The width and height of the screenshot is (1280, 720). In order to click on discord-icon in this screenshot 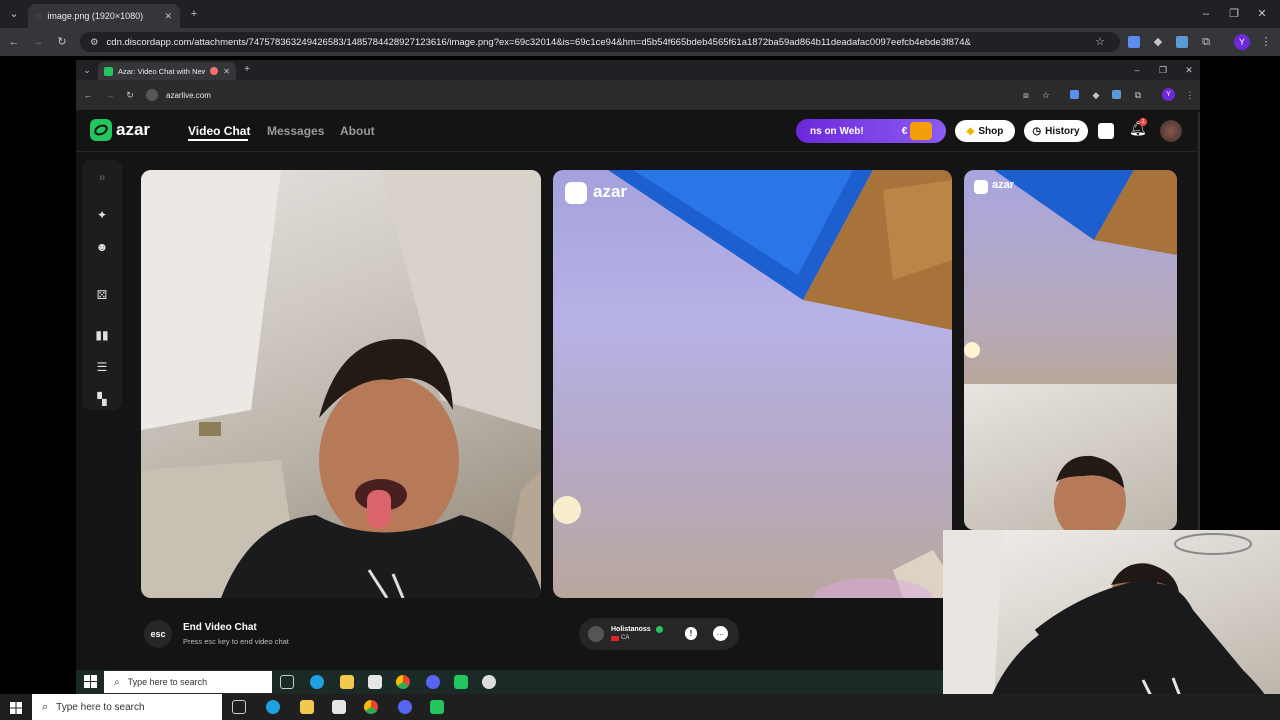, I will do `click(405, 707)`.